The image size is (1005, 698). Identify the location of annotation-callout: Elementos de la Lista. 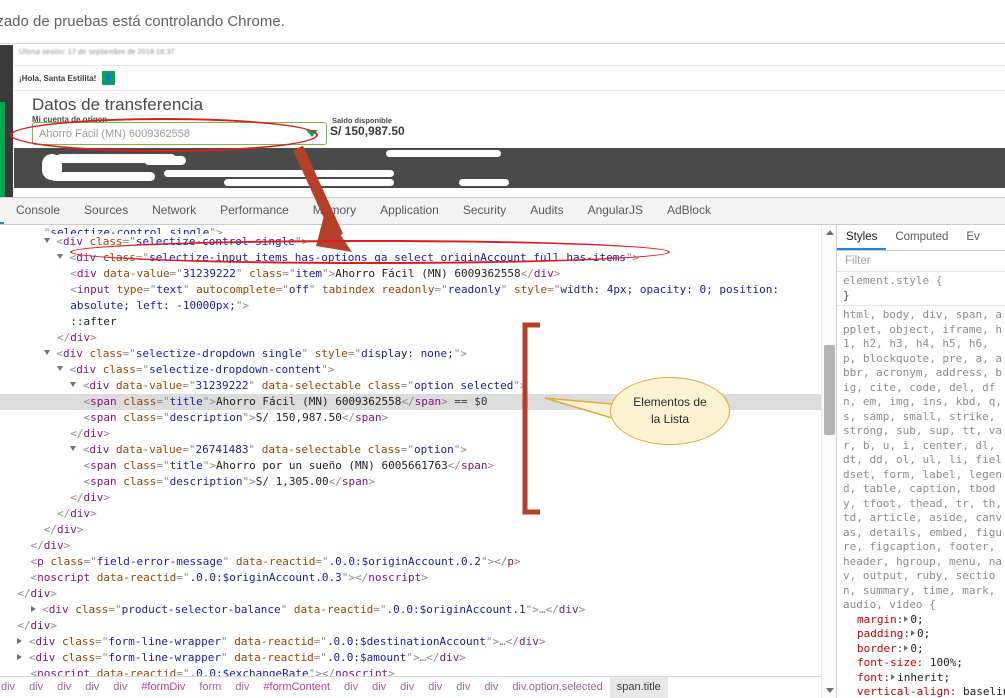
(670, 411).